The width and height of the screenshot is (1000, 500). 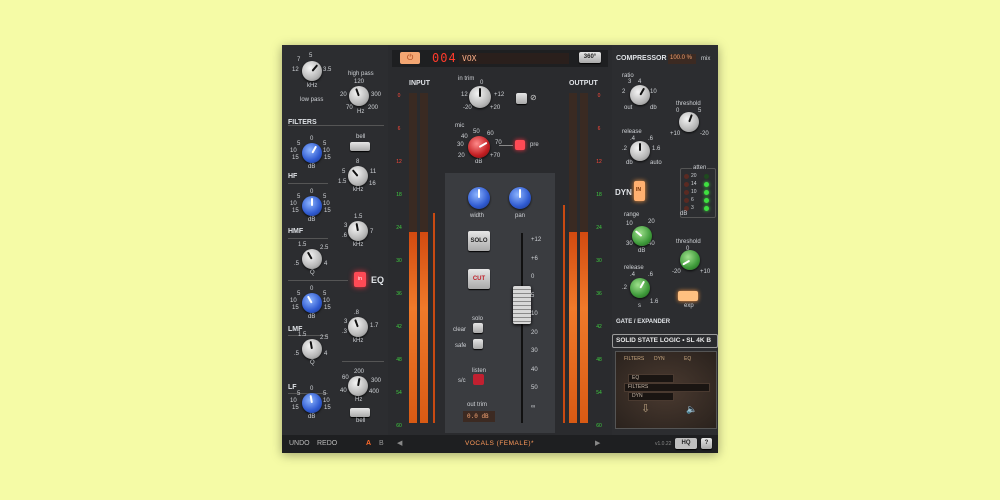 I want to click on hmf-q-scale-2-5: 2.5, so click(x=324, y=248).